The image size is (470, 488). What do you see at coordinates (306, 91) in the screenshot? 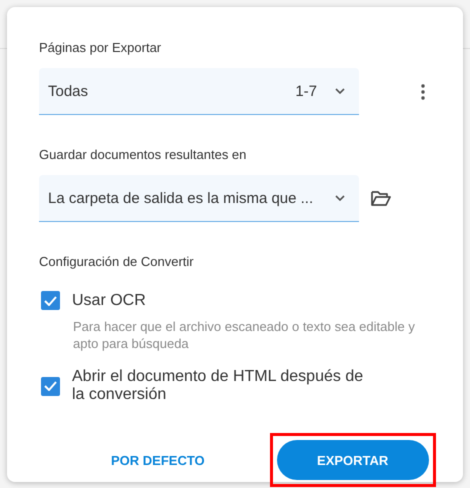
I see `page-range: 1-7` at bounding box center [306, 91].